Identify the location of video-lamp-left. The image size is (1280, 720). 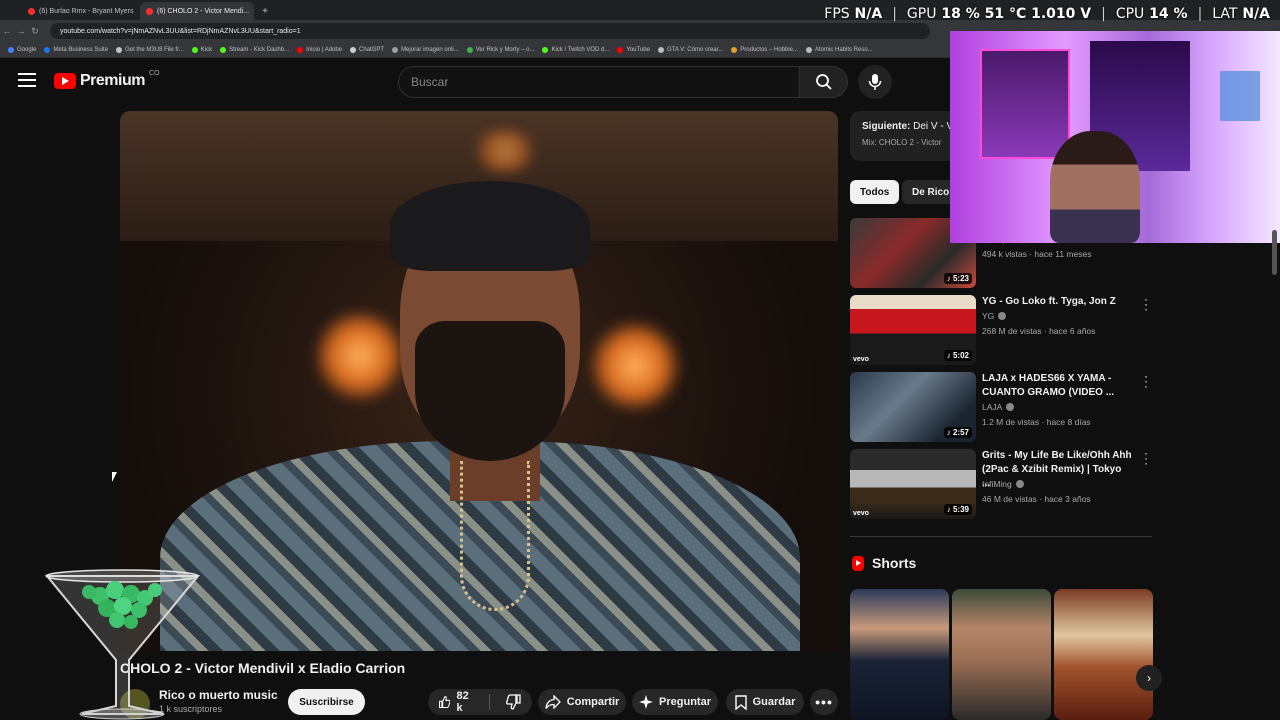
(360, 356).